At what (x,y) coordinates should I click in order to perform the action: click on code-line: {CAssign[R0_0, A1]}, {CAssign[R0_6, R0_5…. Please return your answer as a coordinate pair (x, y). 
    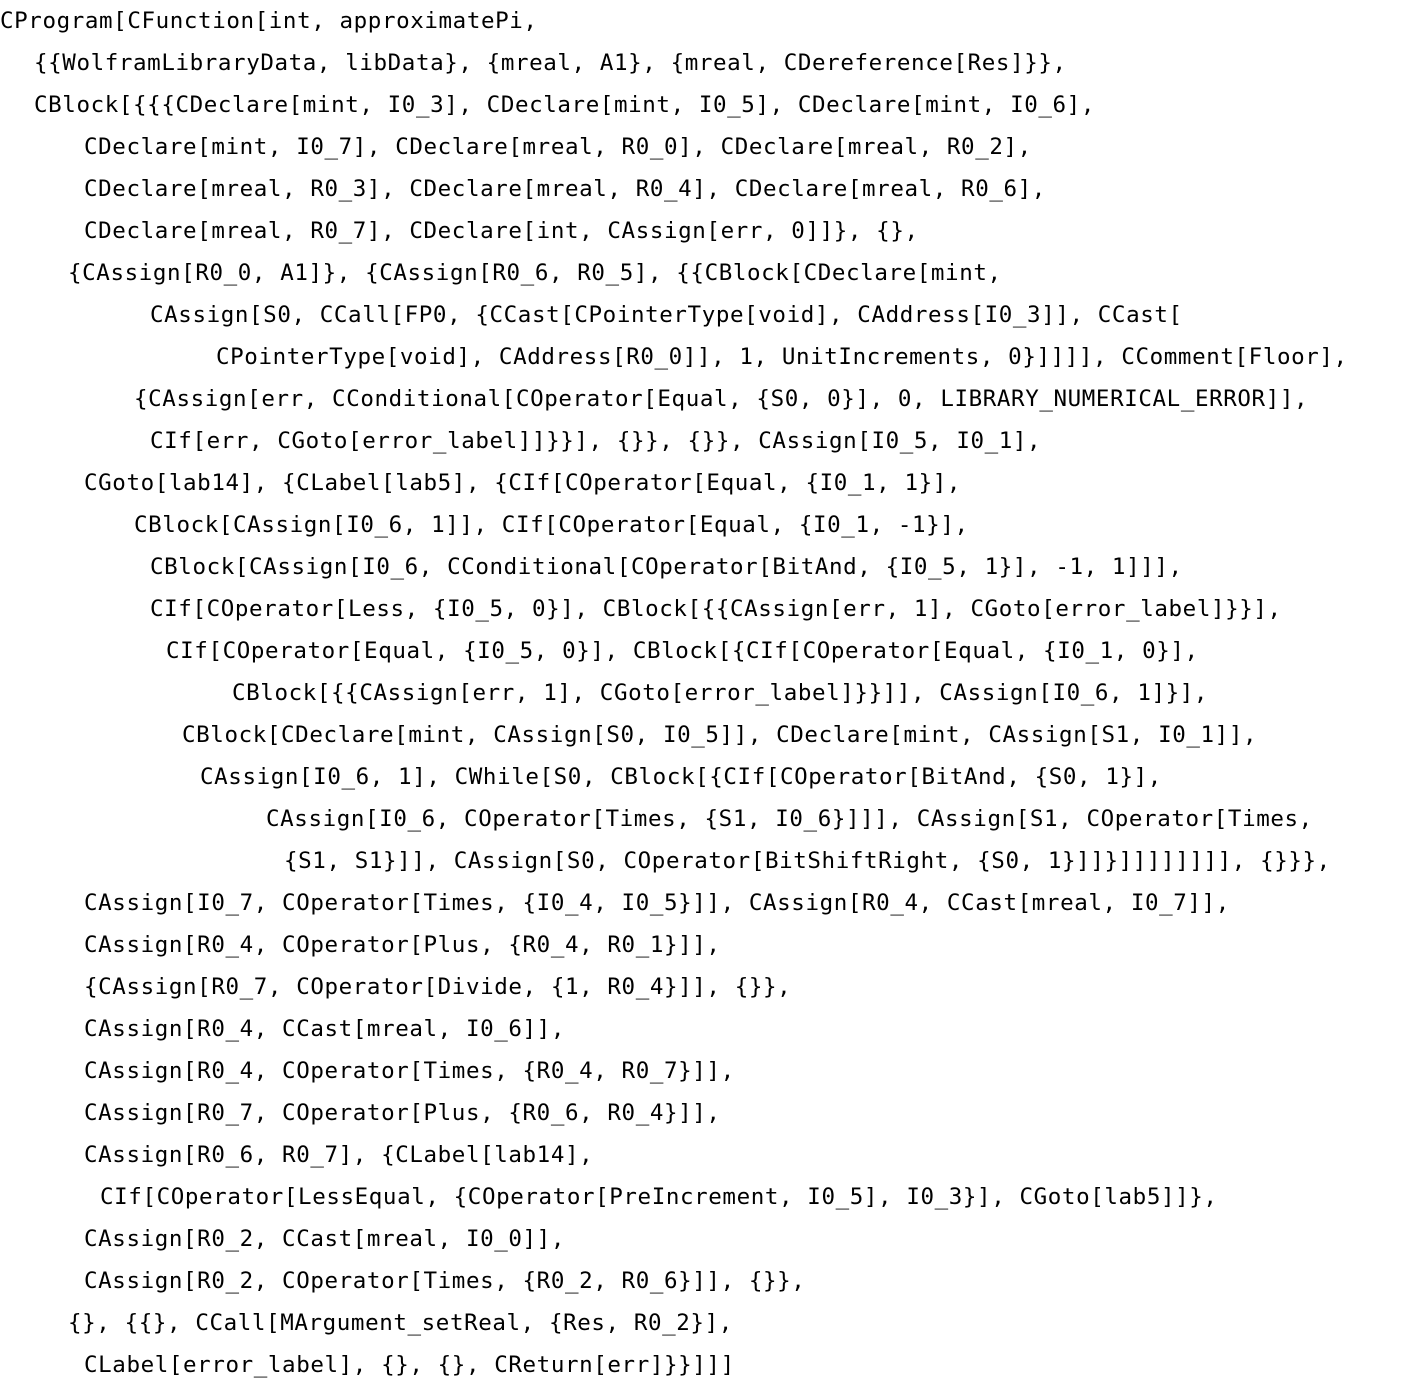
    Looking at the image, I should click on (535, 273).